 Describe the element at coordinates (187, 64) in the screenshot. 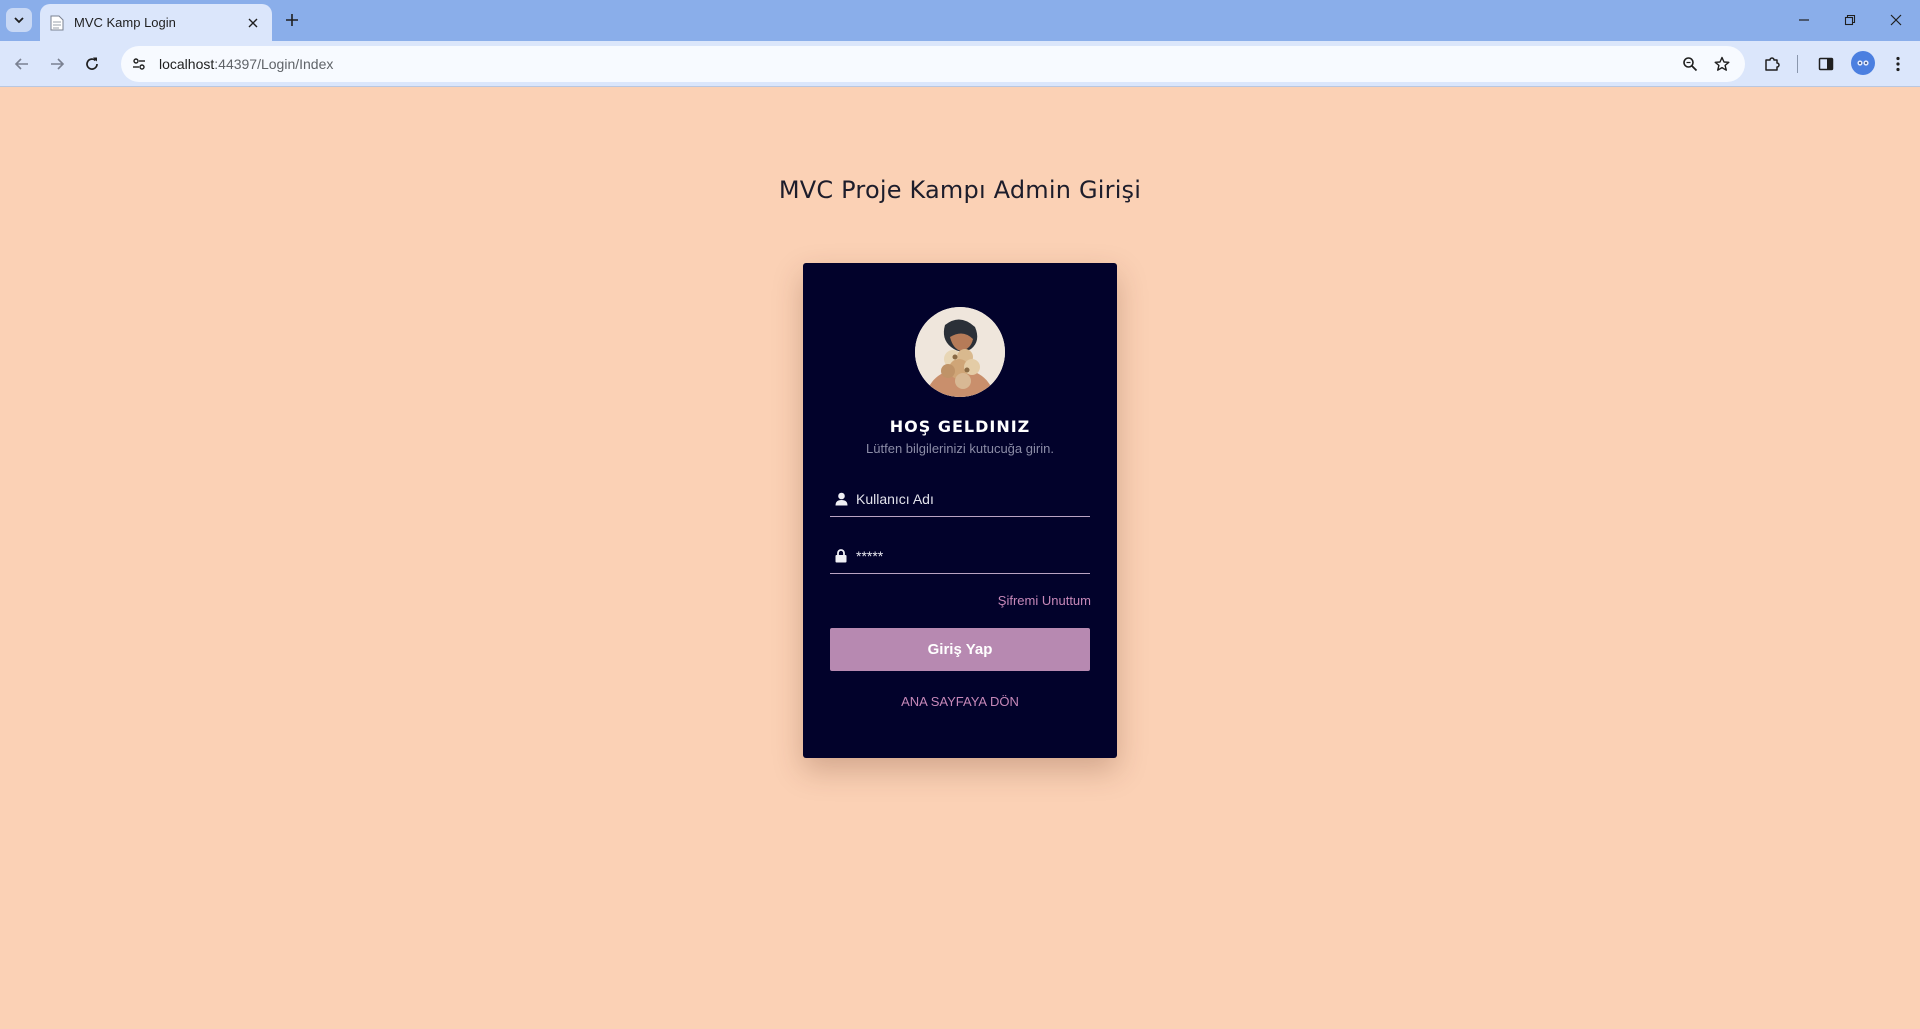

I see `url-host: localhost` at that location.